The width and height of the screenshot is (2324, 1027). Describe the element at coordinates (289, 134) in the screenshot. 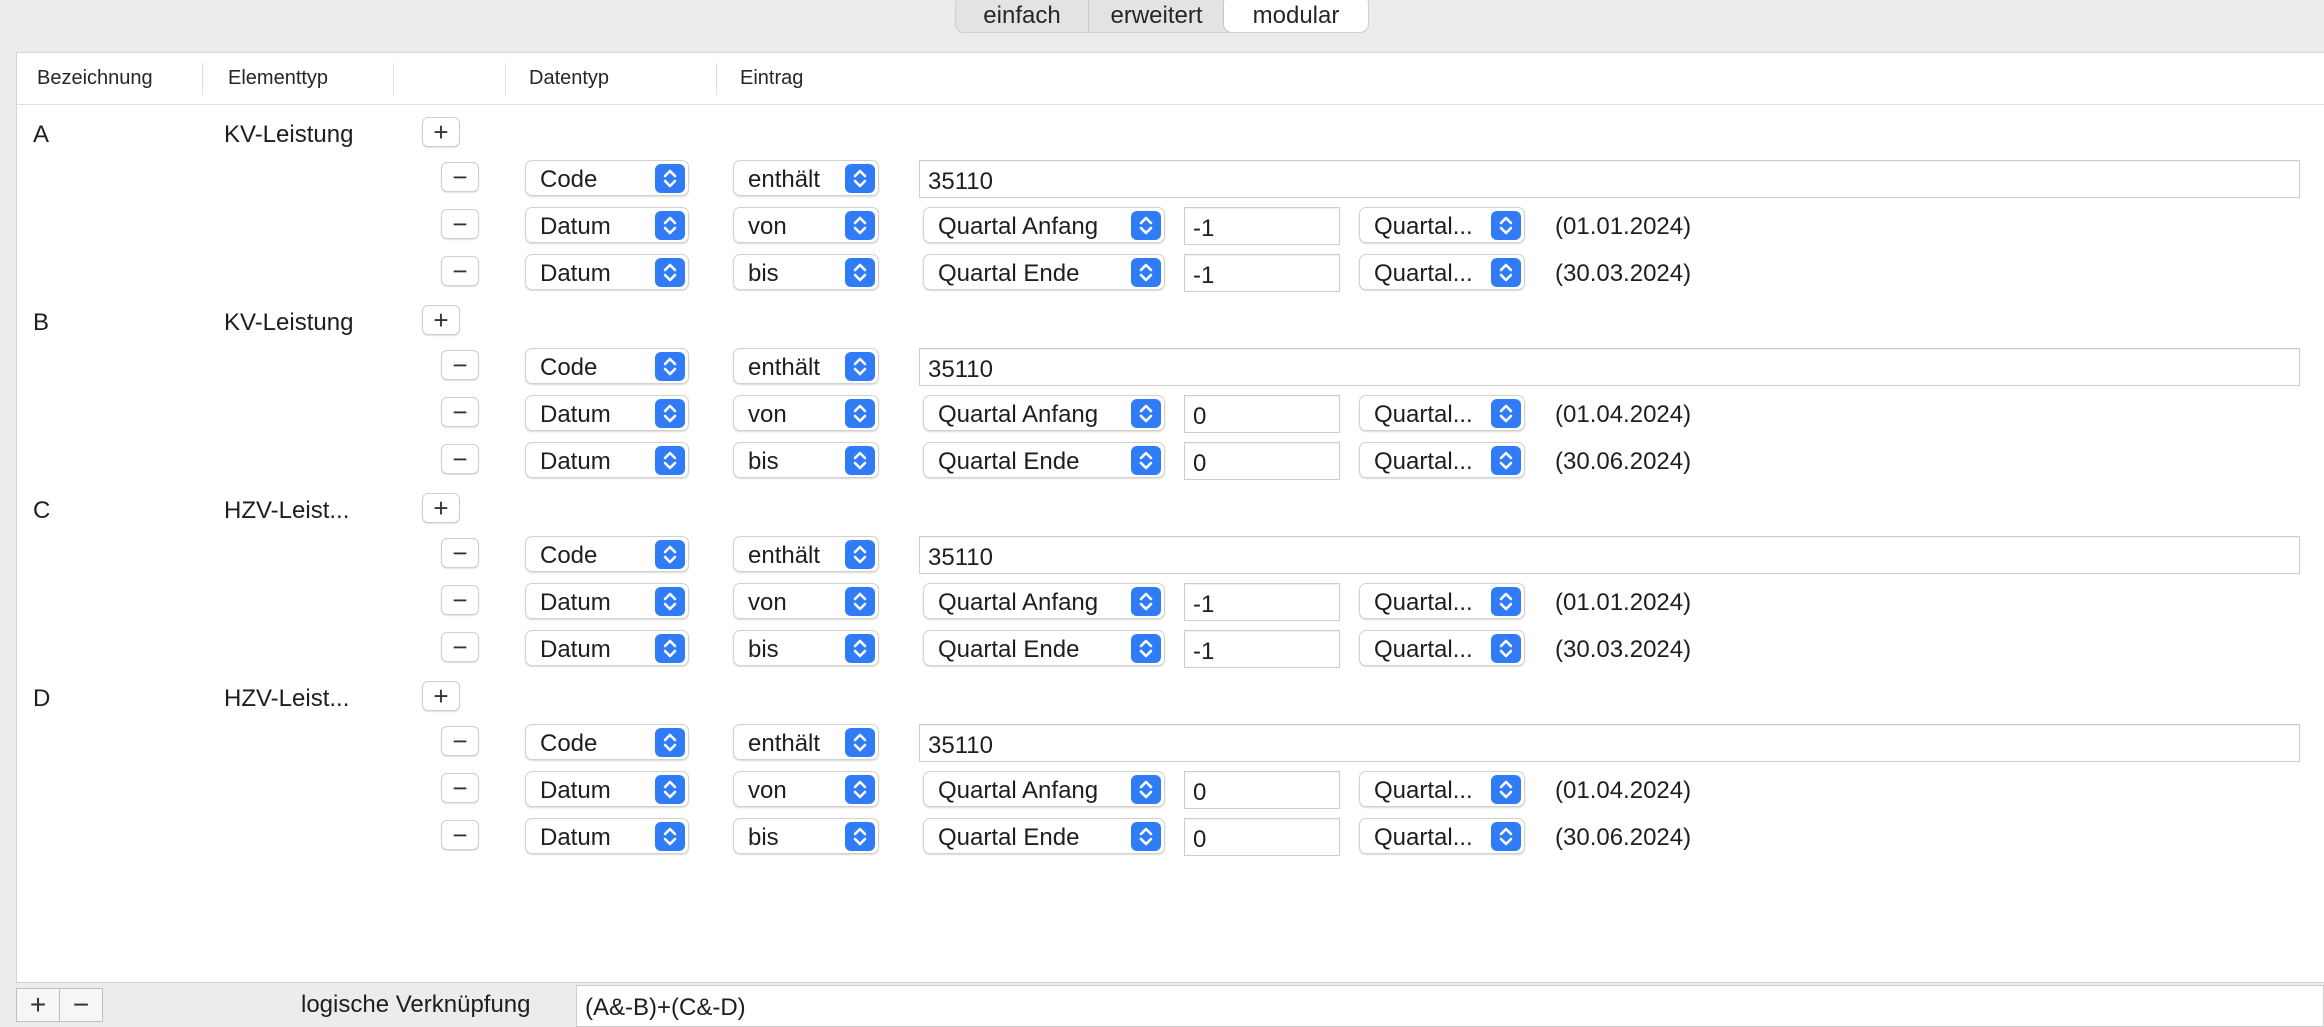

I see `element-type: KV-Leistung` at that location.